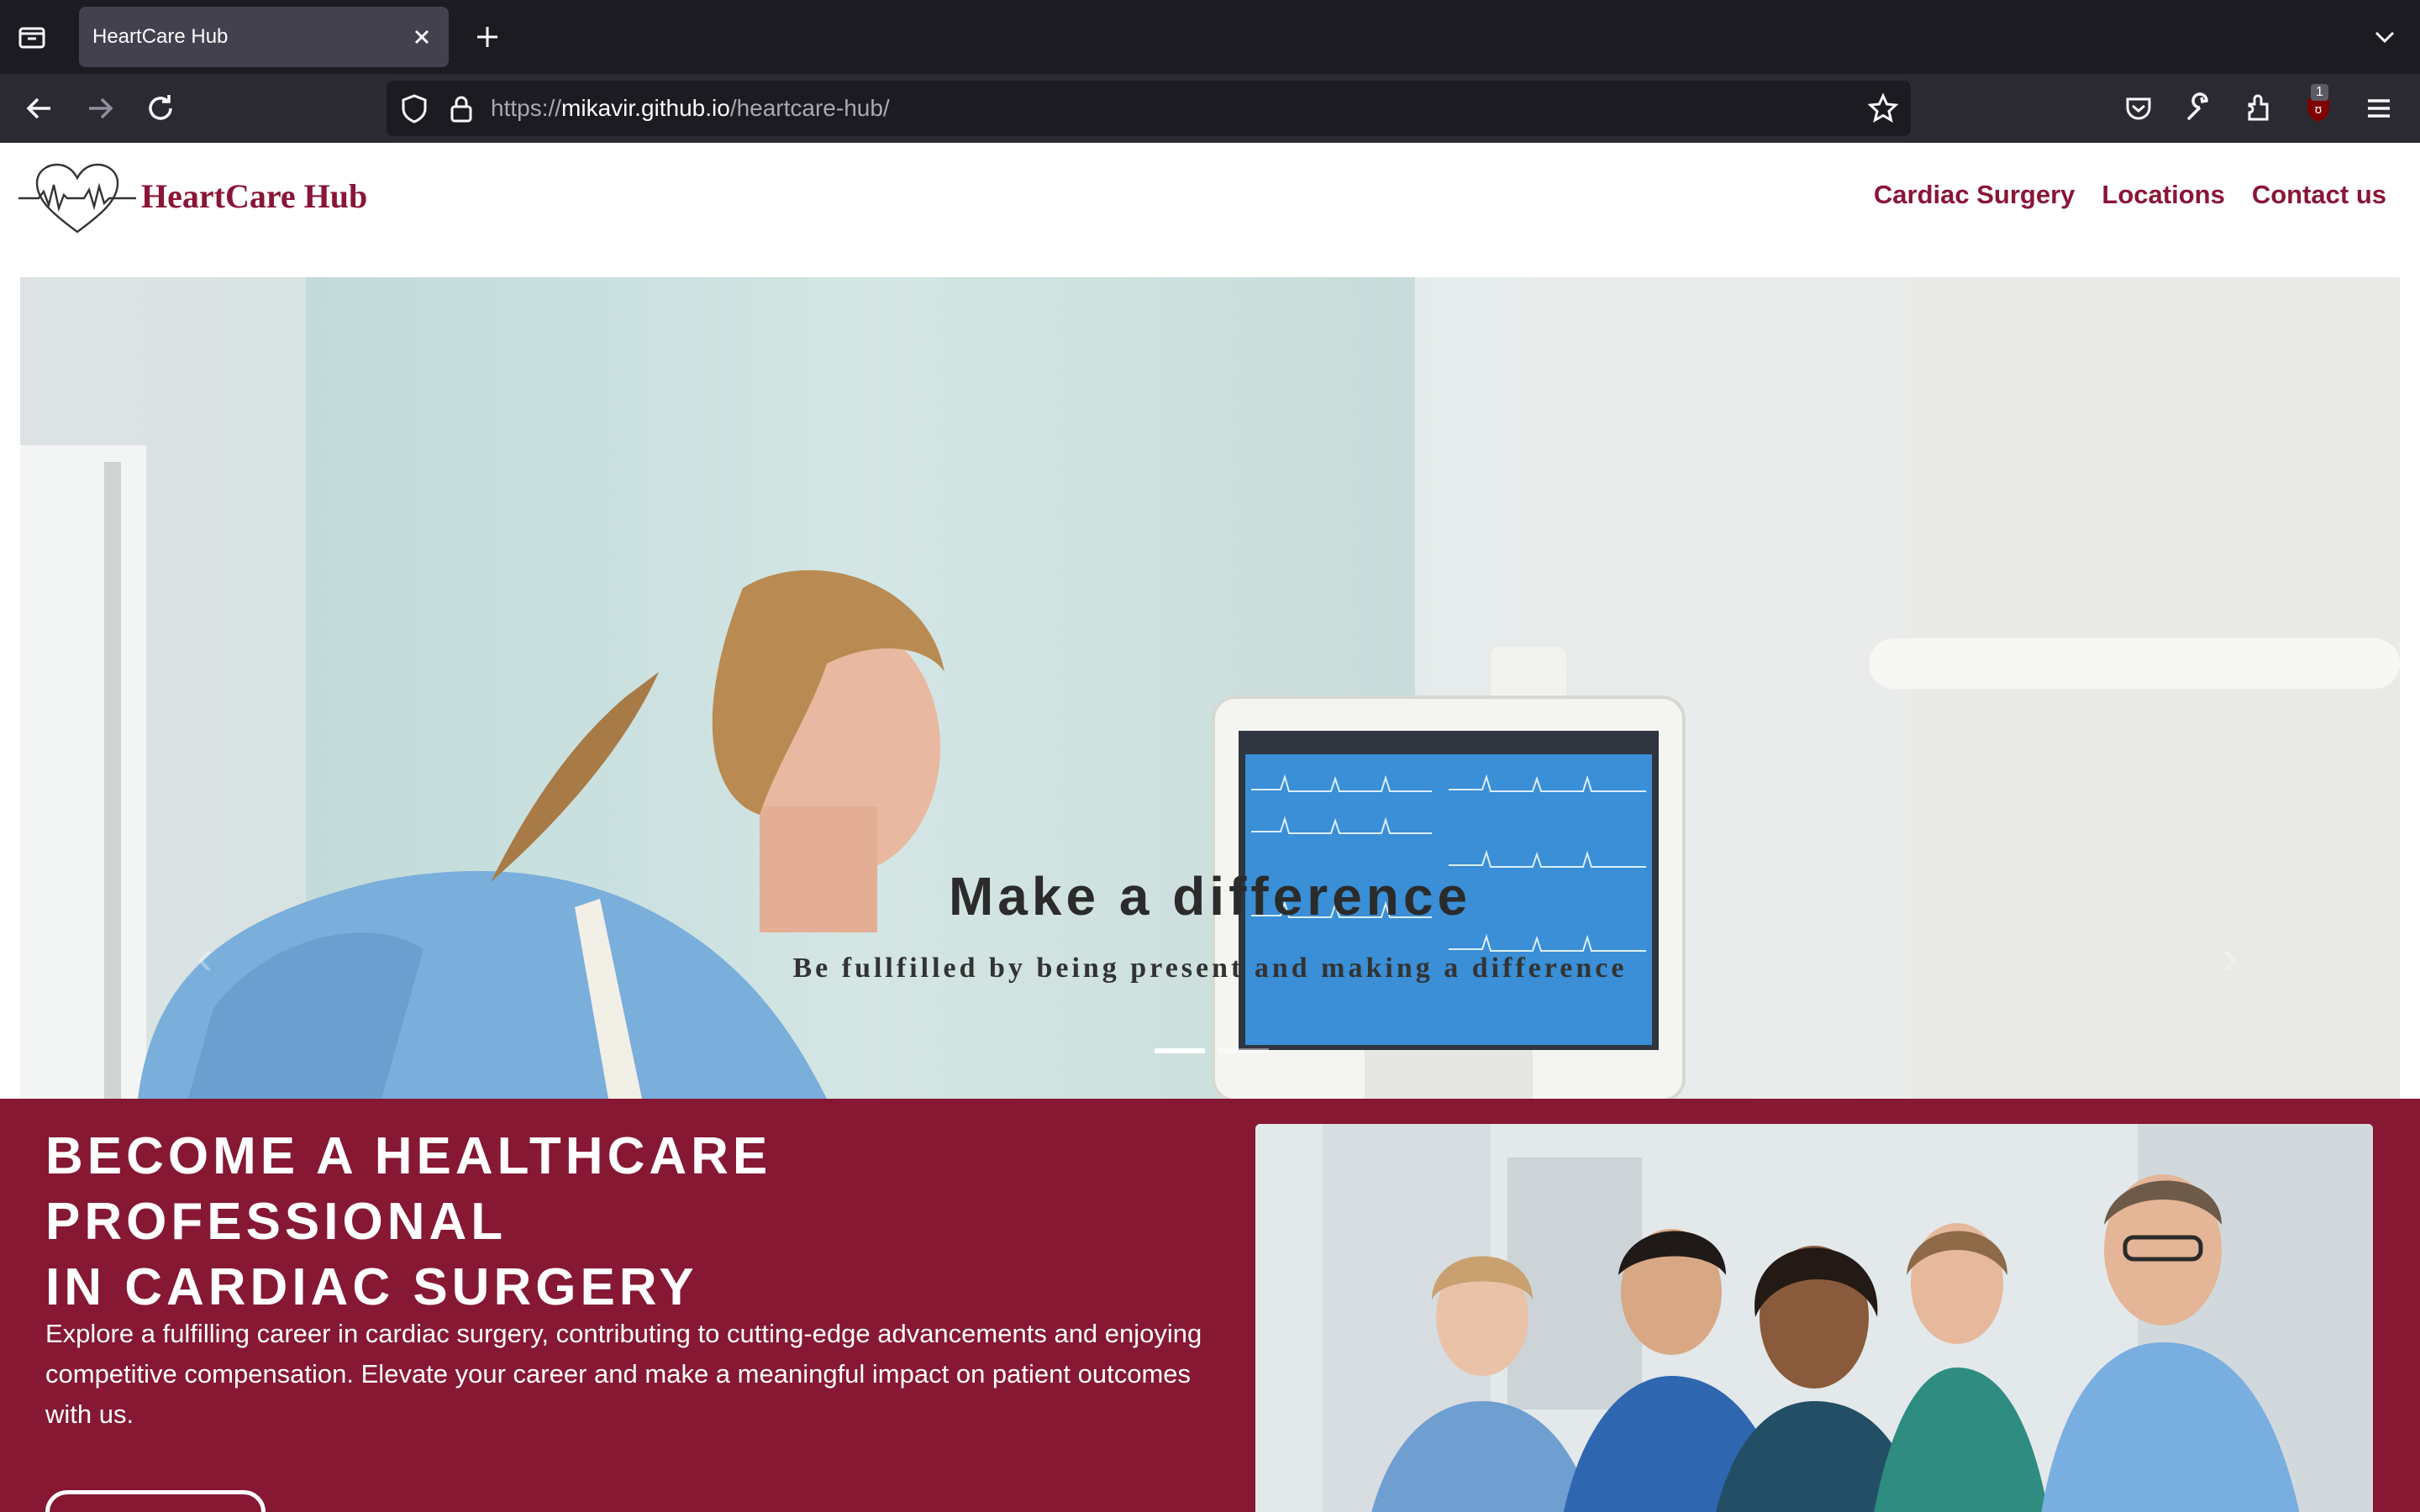 The height and width of the screenshot is (1512, 2420). Describe the element at coordinates (2385, 37) in the screenshot. I see `chevron-down-icon` at that location.